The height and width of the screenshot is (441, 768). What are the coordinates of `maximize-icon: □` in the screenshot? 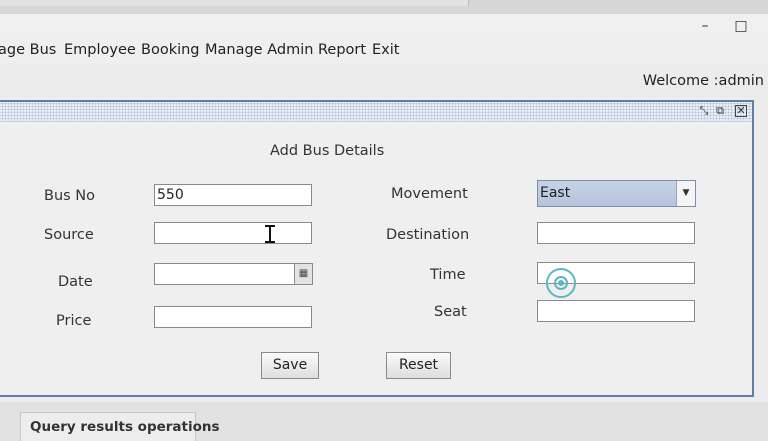 It's located at (741, 26).